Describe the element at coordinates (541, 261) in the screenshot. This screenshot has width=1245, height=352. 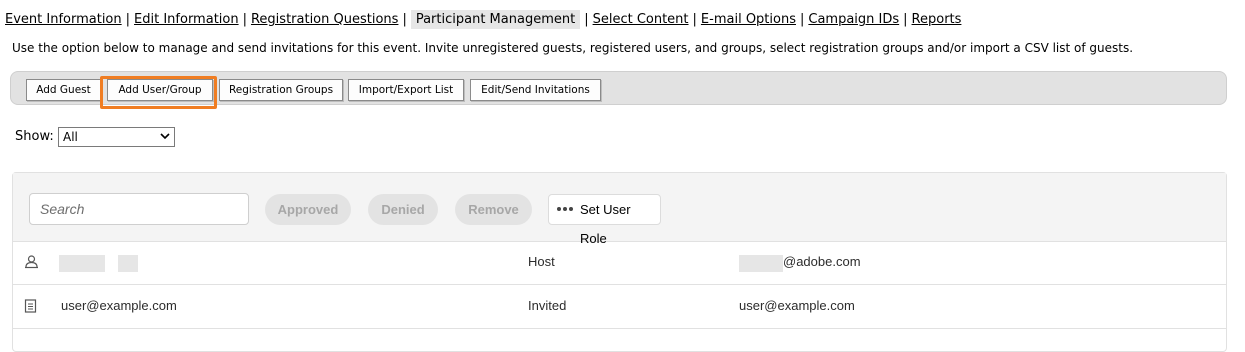
I see `participant-status: Host` at that location.